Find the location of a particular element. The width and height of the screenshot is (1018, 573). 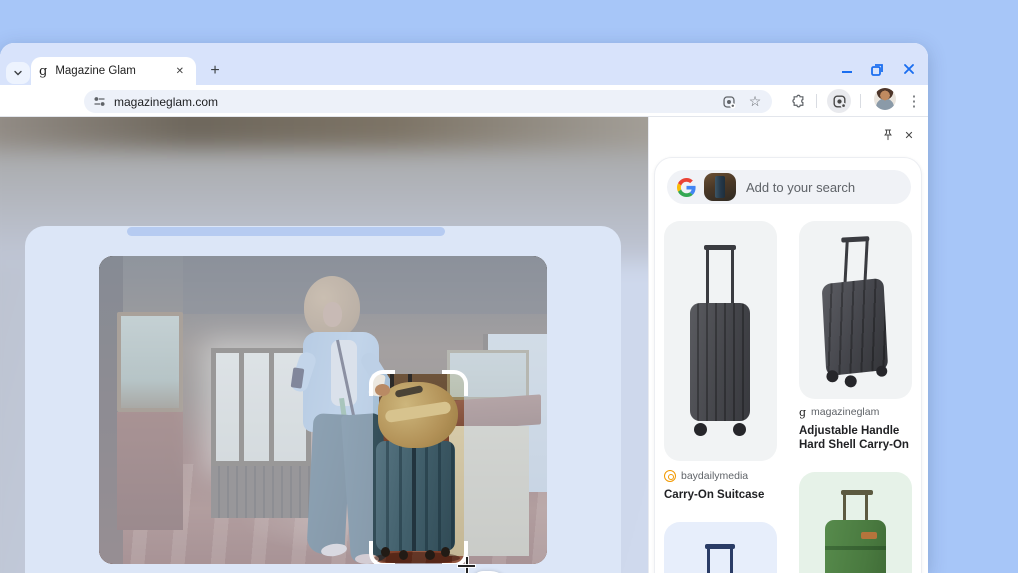

browser-menu-button: ⋮ is located at coordinates (914, 101).